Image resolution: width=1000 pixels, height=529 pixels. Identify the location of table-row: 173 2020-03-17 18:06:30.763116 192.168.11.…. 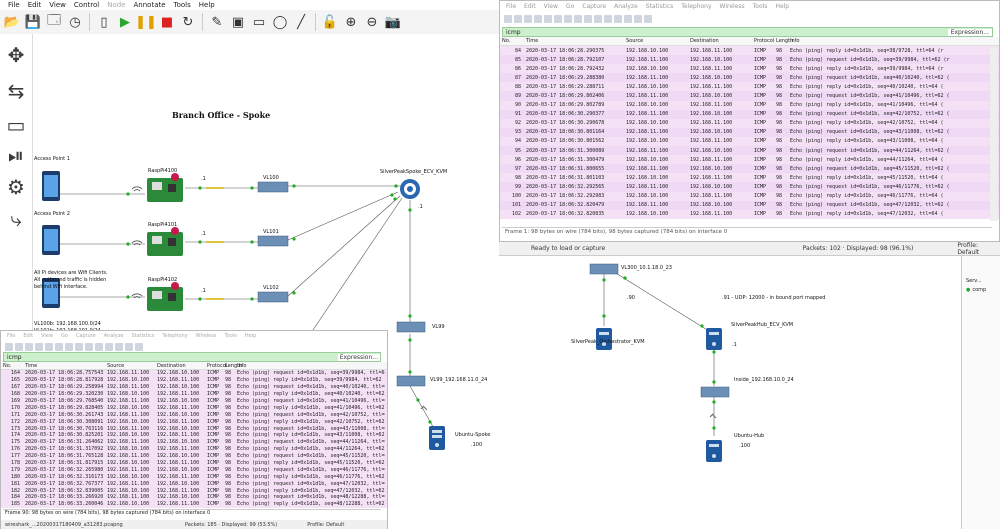
(194, 429).